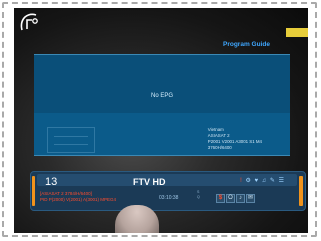 The width and height of the screenshot is (321, 241). Describe the element at coordinates (241, 181) in the screenshot. I see `alert-icon: !` at that location.